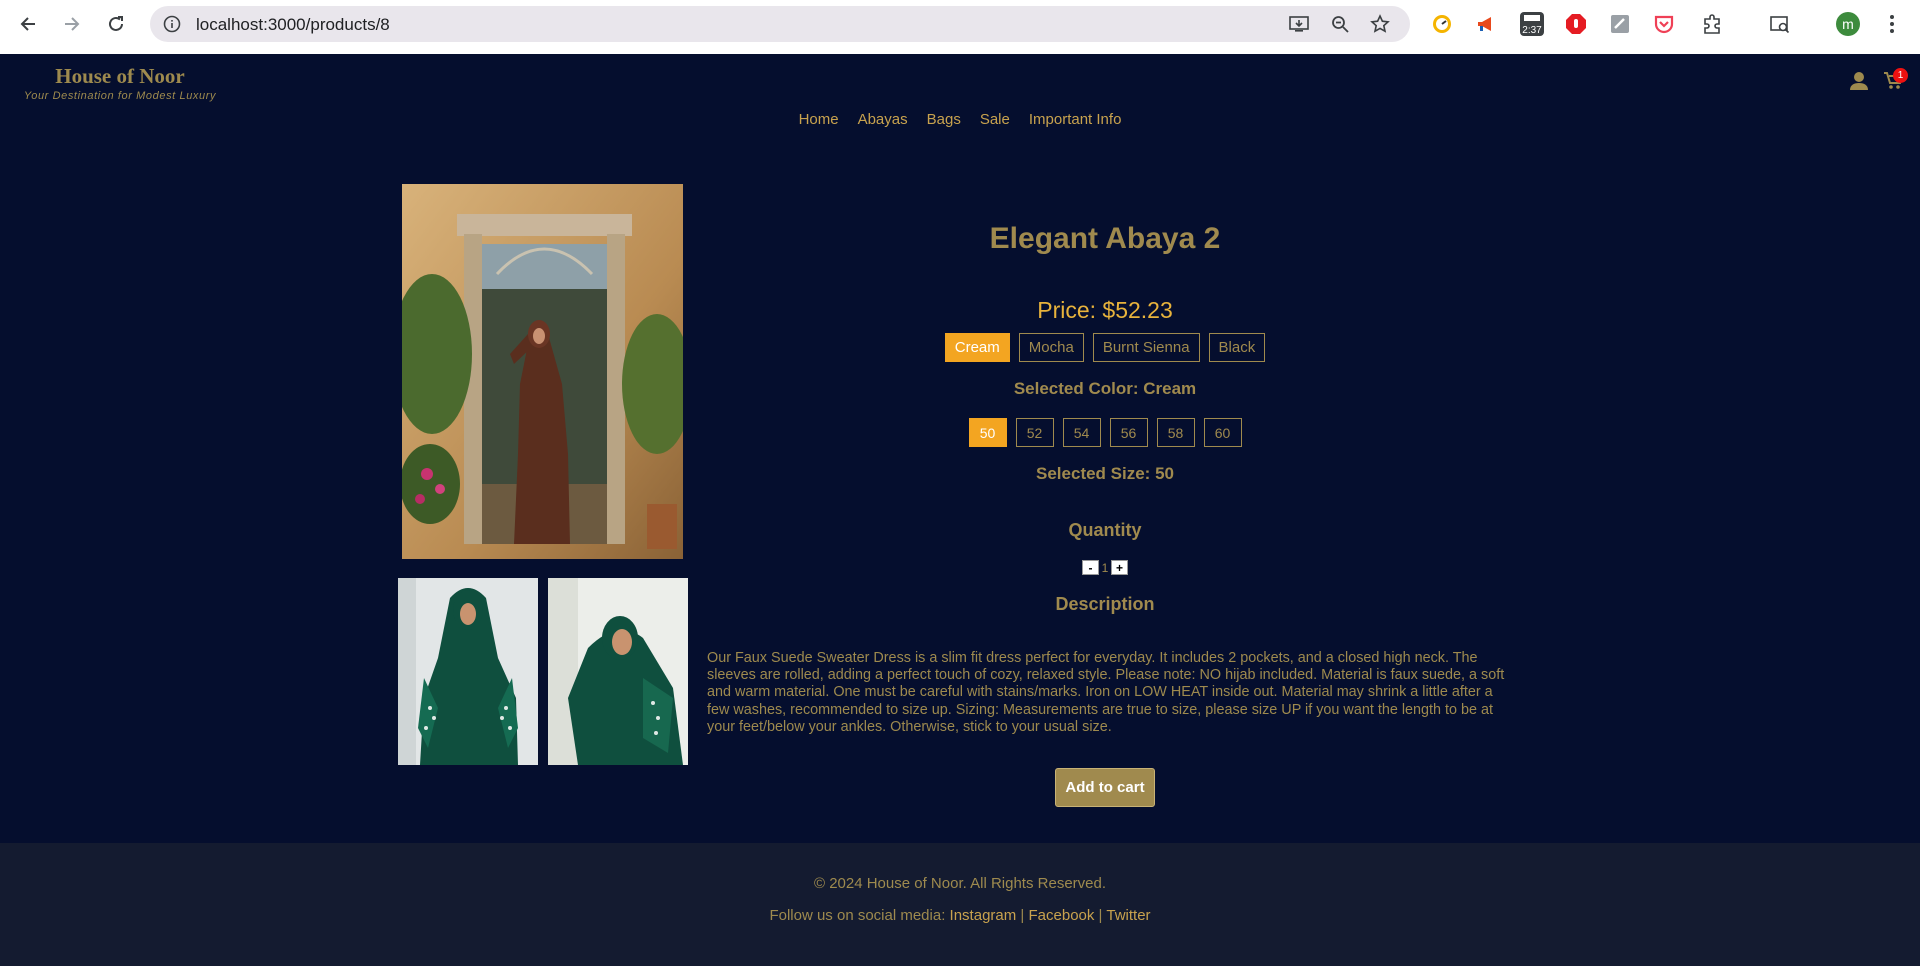 The height and width of the screenshot is (966, 1920). Describe the element at coordinates (780, 24) in the screenshot. I see `address-bar: localhost:3000/products/8` at that location.